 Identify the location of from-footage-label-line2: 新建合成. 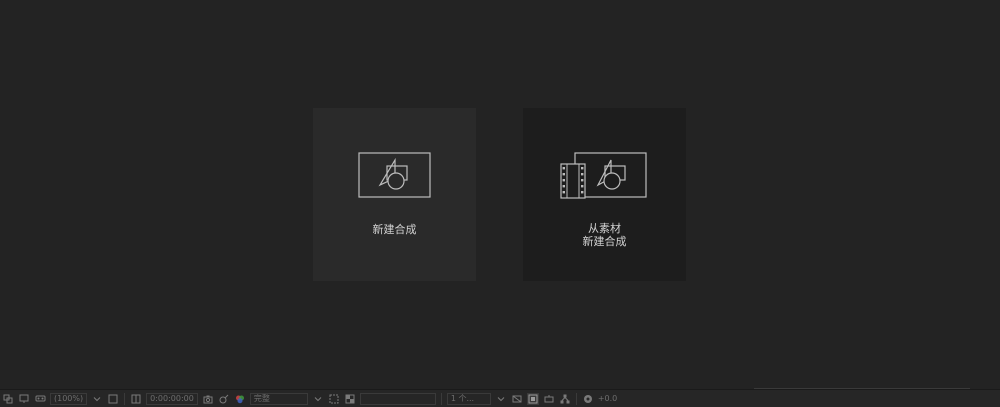
(604, 241).